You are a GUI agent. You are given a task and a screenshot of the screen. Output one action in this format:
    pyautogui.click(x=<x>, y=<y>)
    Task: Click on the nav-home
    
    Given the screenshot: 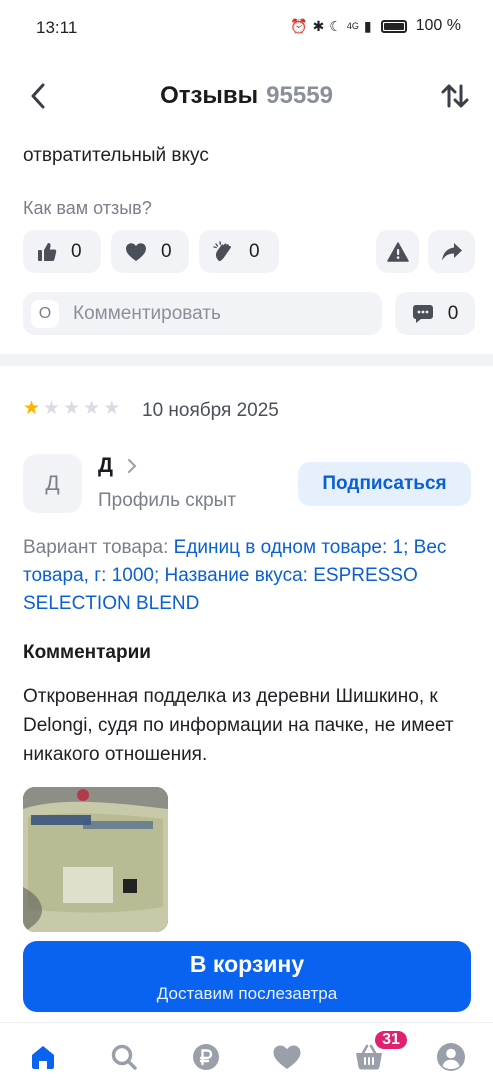 What is the action you would take?
    pyautogui.click(x=43, y=1057)
    